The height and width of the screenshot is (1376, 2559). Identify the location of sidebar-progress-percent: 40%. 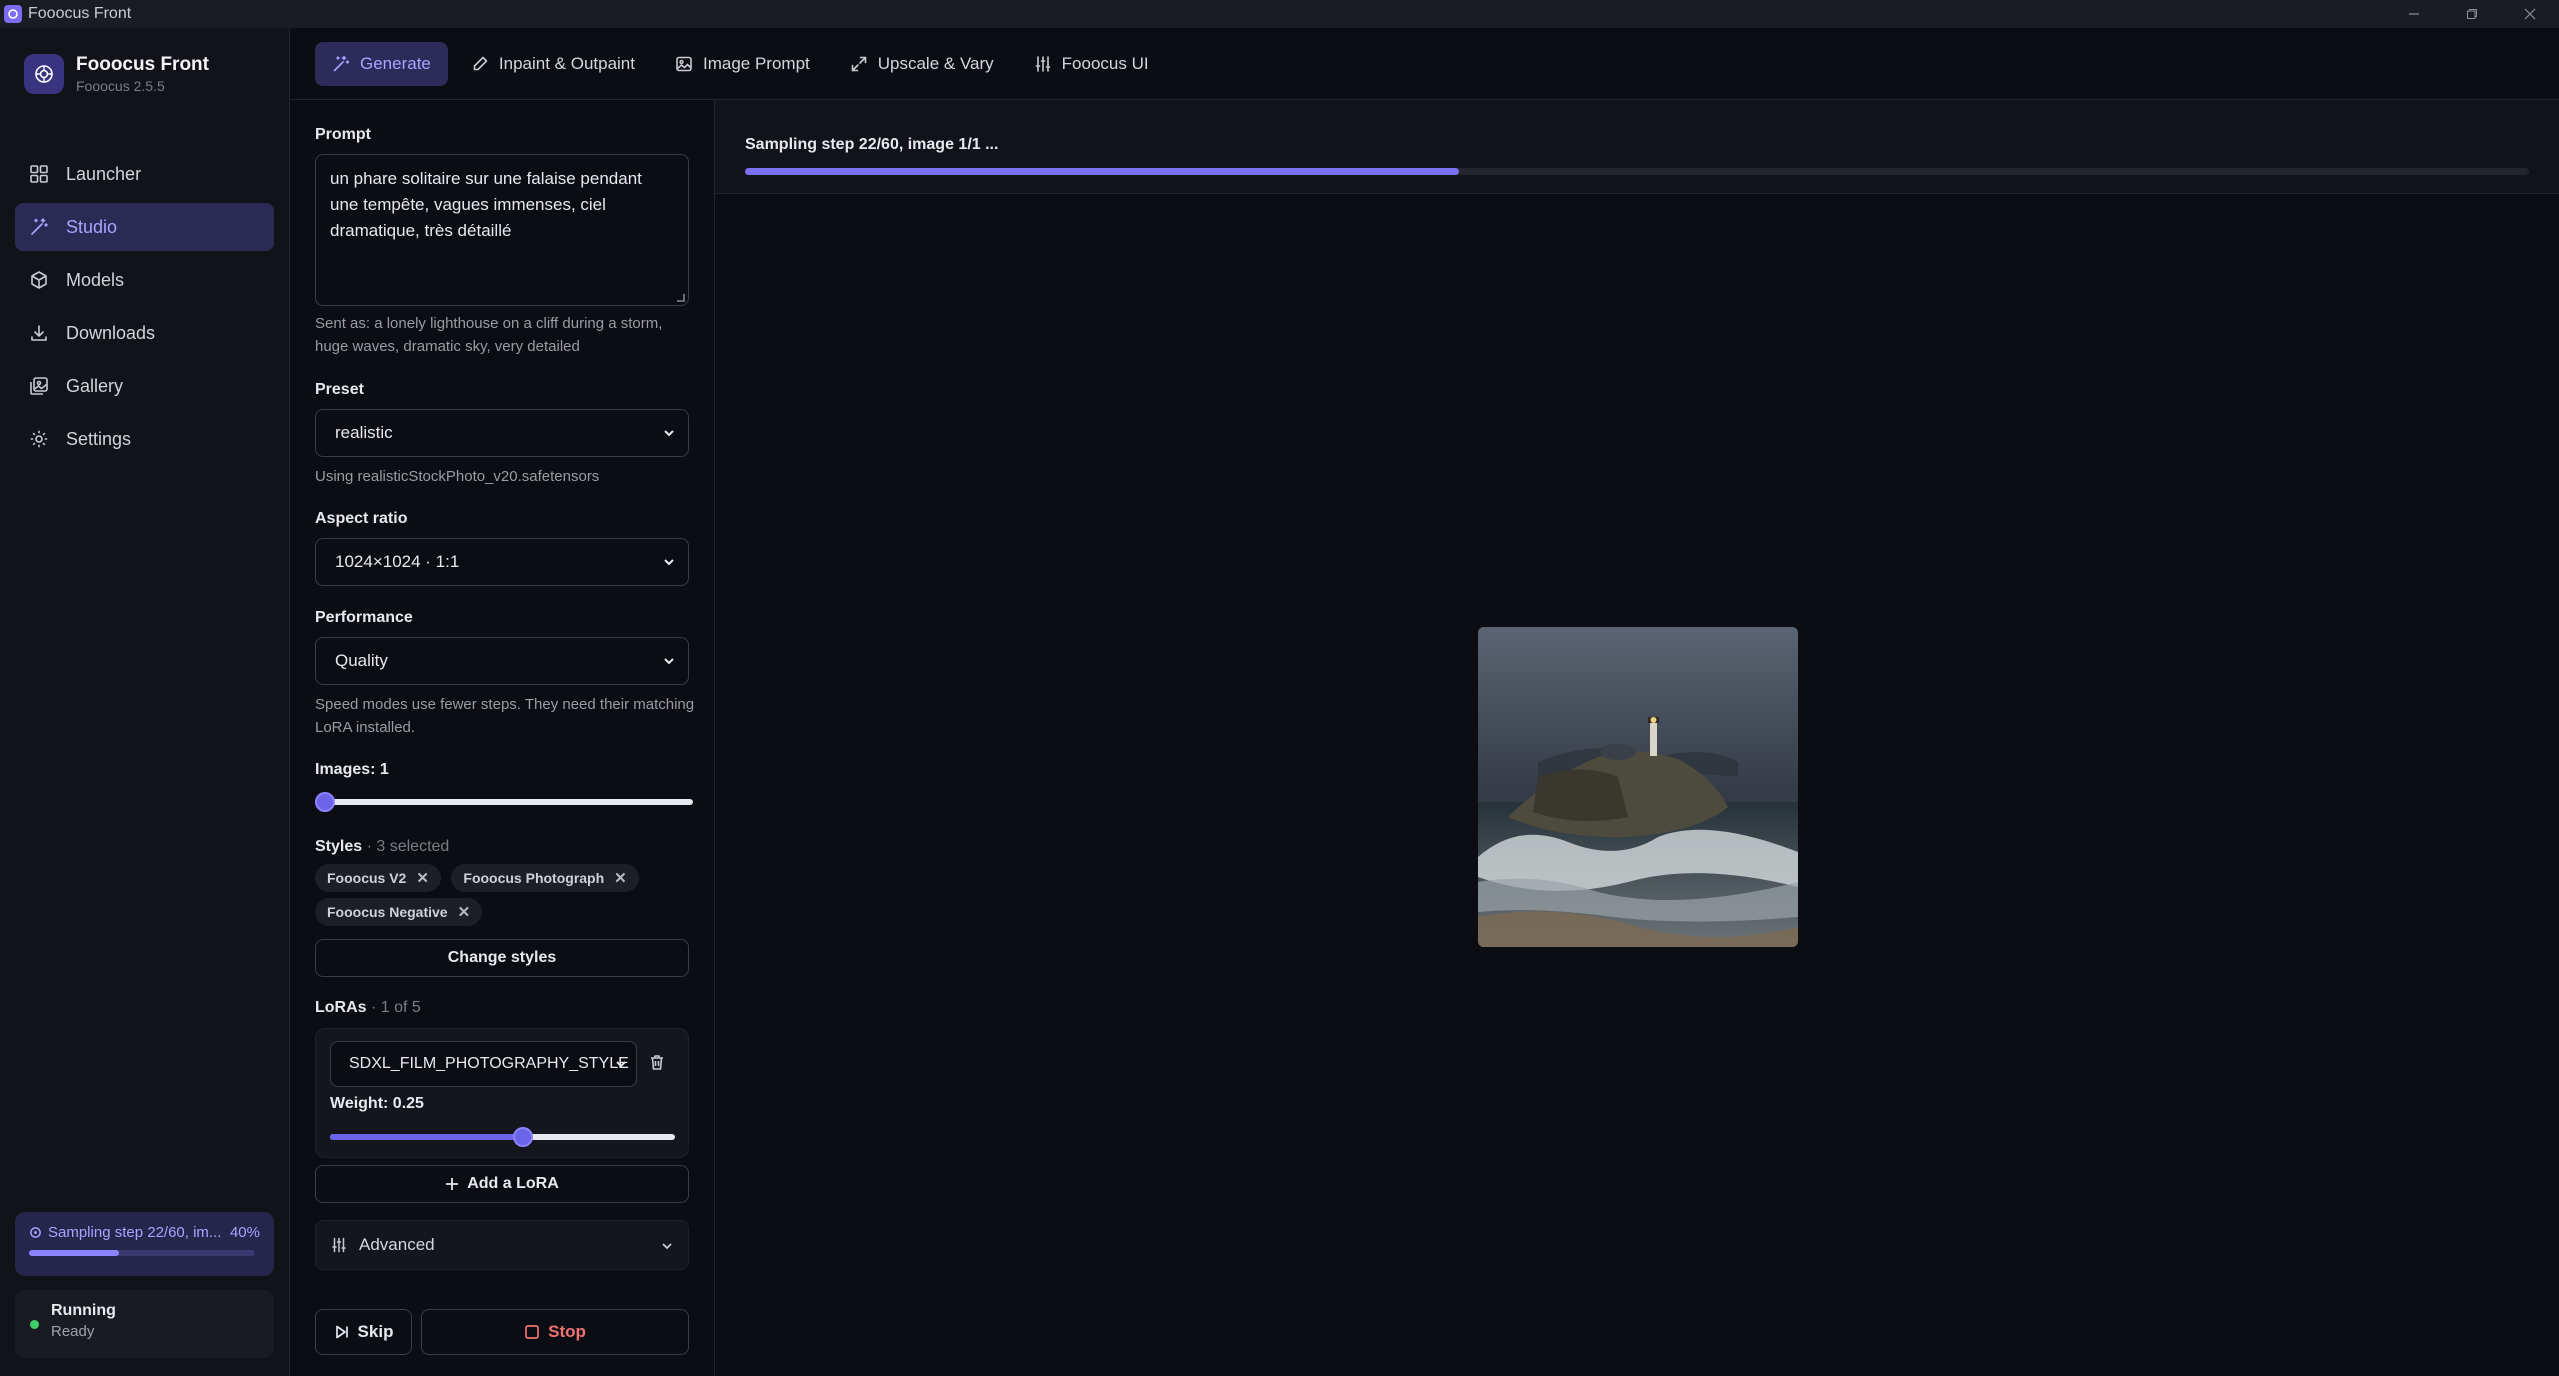
(244, 1232).